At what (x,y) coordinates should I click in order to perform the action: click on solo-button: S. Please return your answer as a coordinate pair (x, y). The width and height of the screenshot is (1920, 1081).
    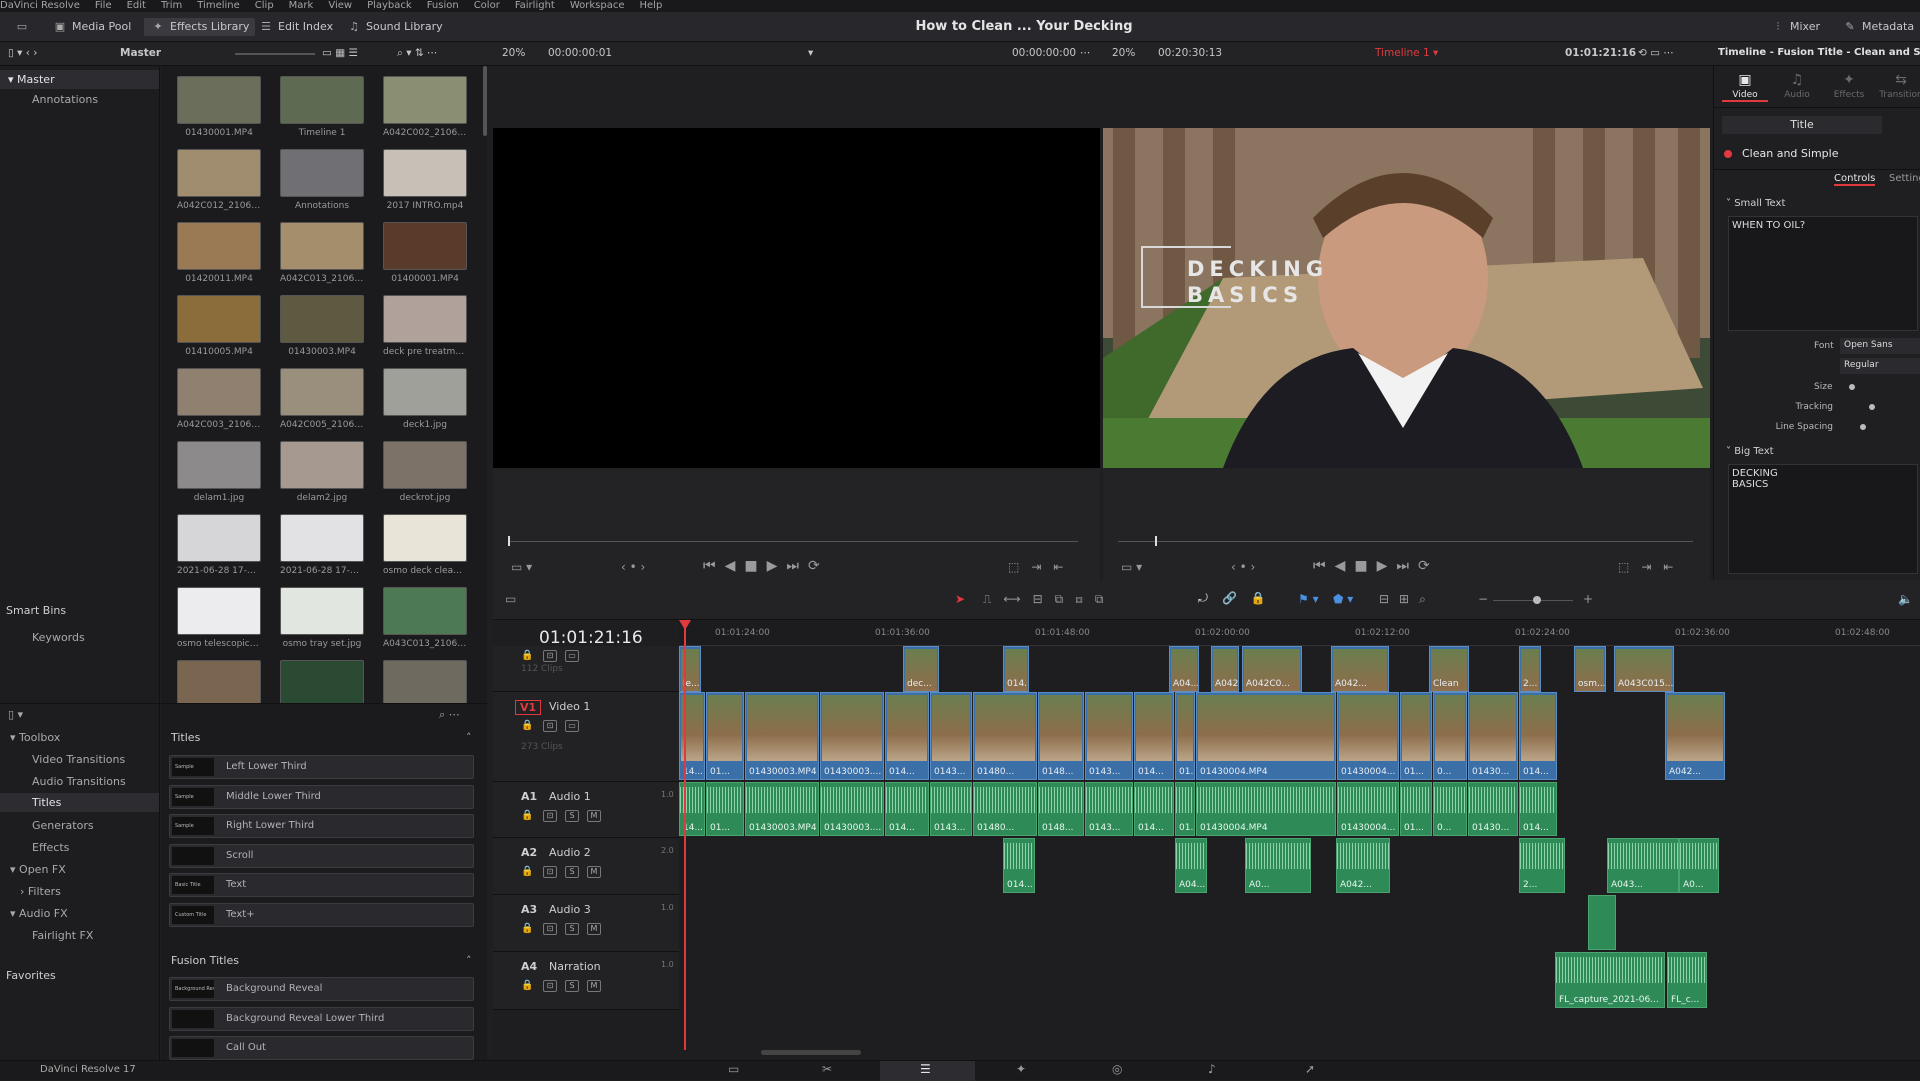
    Looking at the image, I should click on (572, 929).